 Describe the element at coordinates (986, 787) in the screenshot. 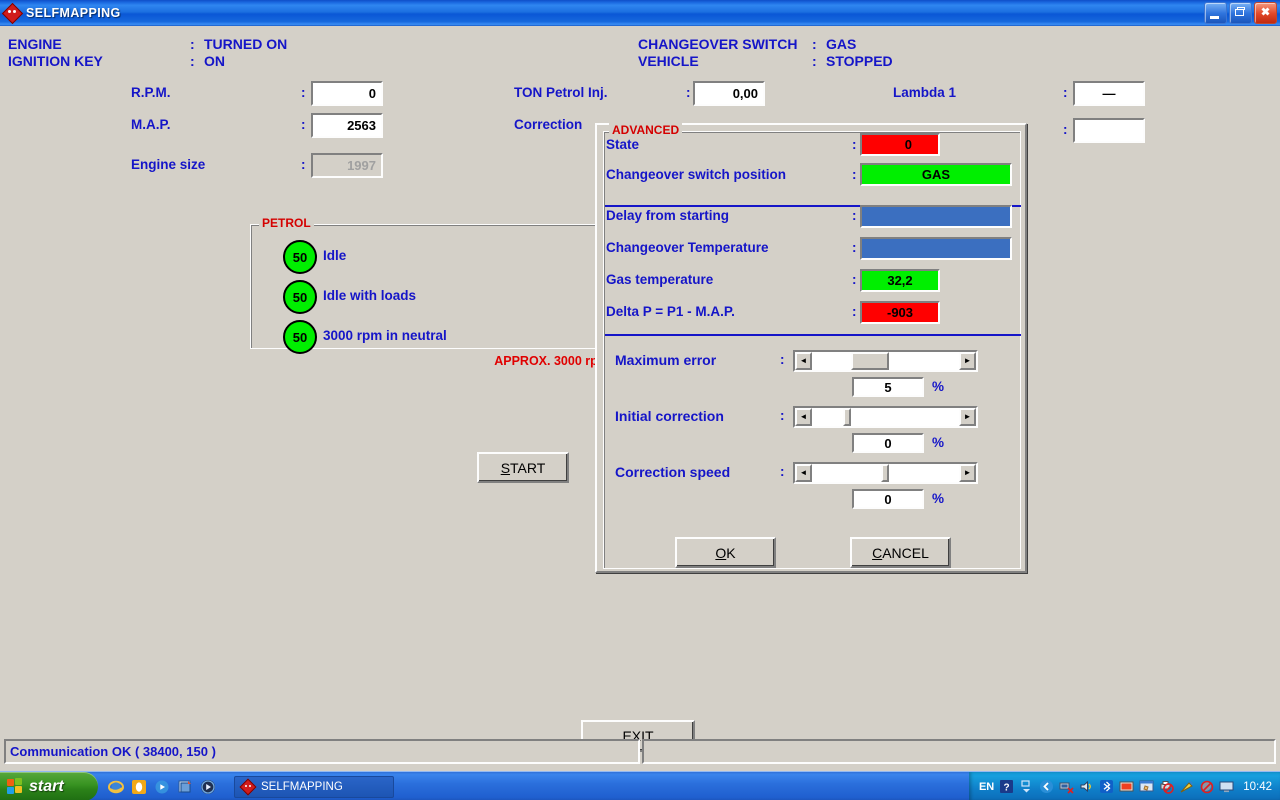

I see `language-indicator: EN` at that location.